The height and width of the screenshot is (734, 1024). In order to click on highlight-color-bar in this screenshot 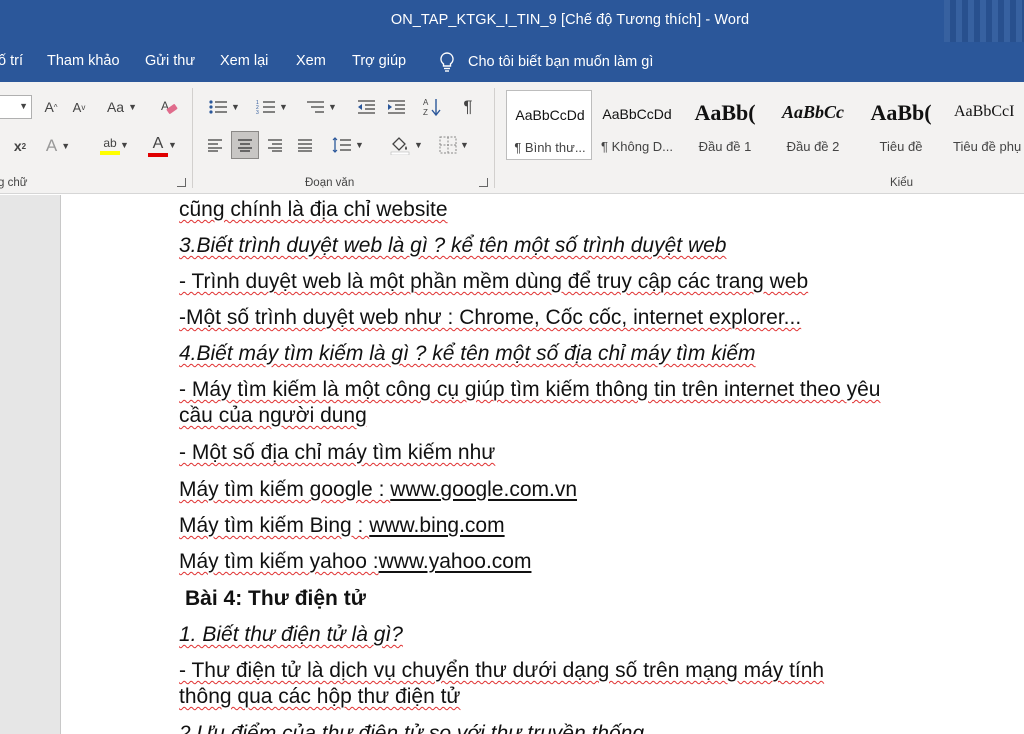, I will do `click(110, 153)`.